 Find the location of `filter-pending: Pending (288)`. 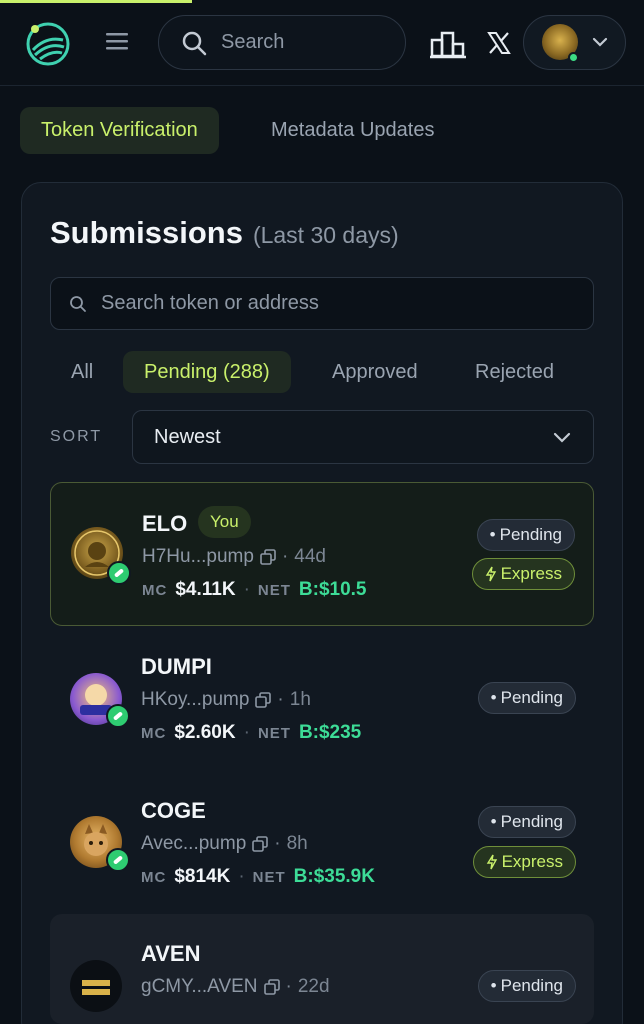

filter-pending: Pending (288) is located at coordinates (207, 372).